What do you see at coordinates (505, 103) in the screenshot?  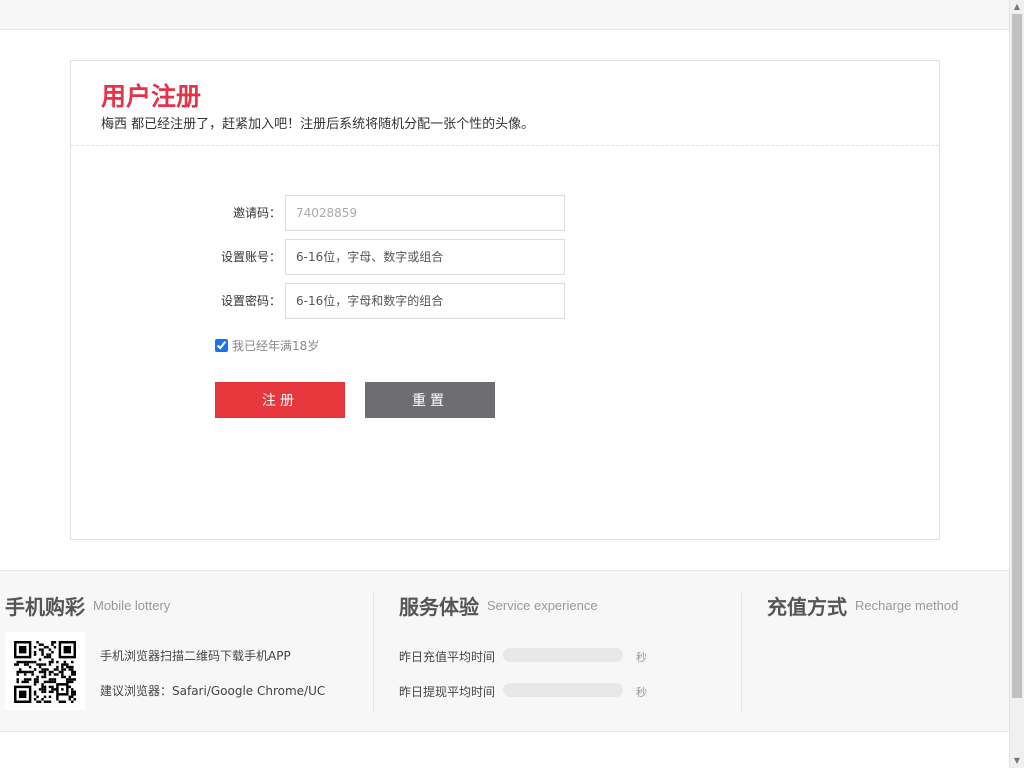 I see `register-header: 用户注册 梅西 都已经注册了，赶紧加入吧！注册后系统将随机分配一张个性的头像。` at bounding box center [505, 103].